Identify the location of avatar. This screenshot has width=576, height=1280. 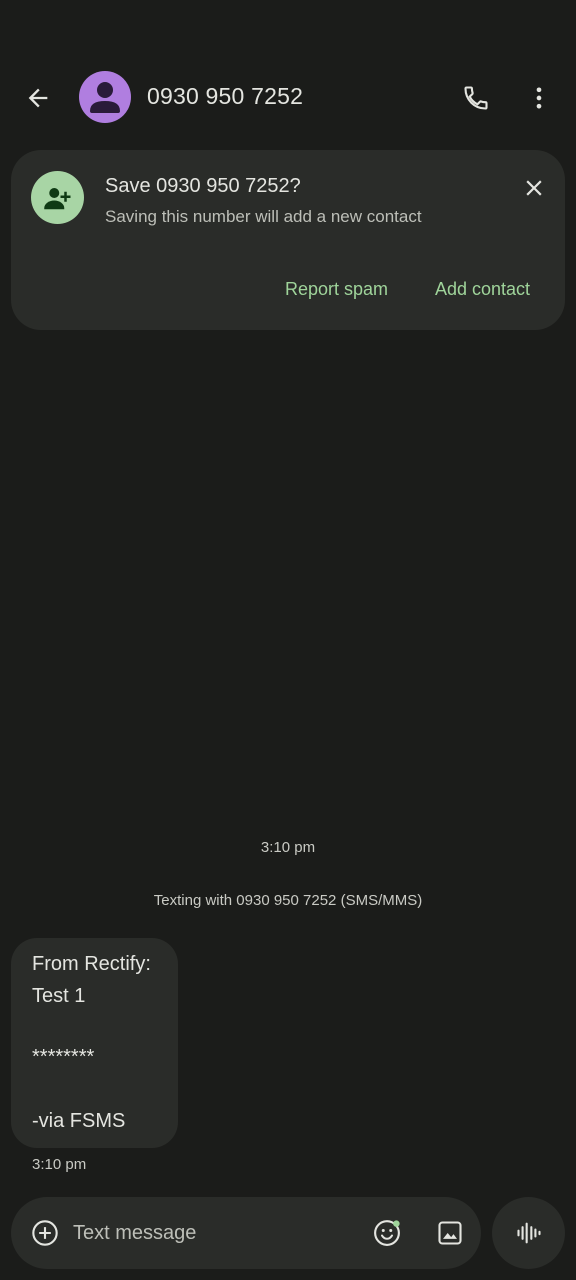
(105, 97).